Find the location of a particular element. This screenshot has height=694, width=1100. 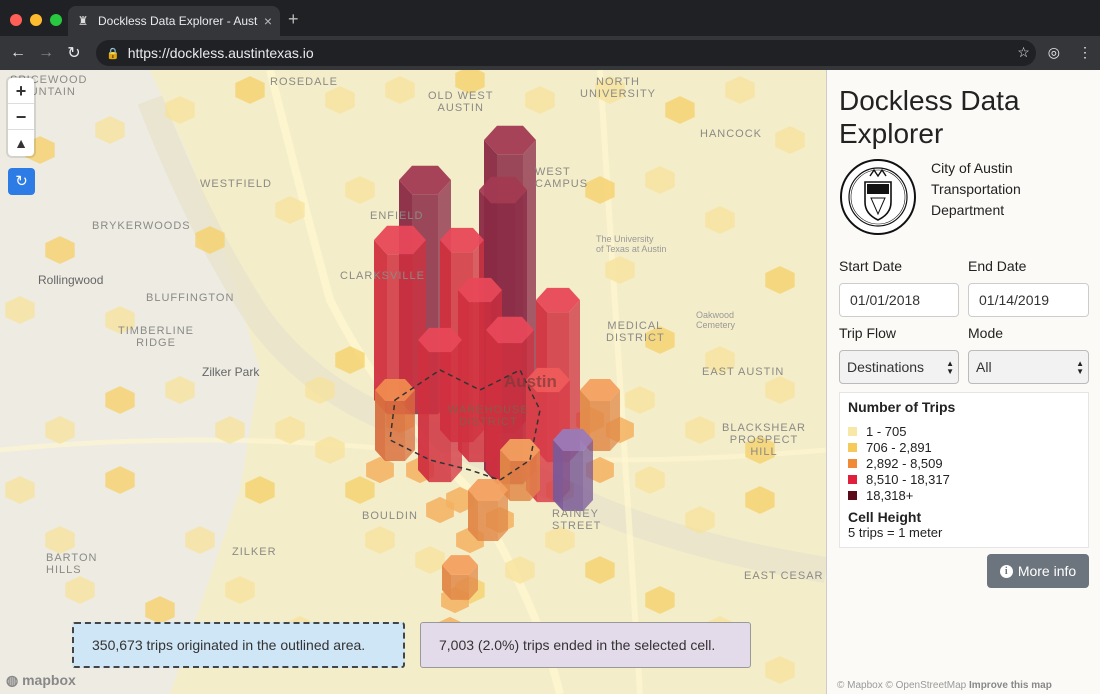

address-bar: 🔒 https://dockless.austintexas.io is located at coordinates (566, 53).